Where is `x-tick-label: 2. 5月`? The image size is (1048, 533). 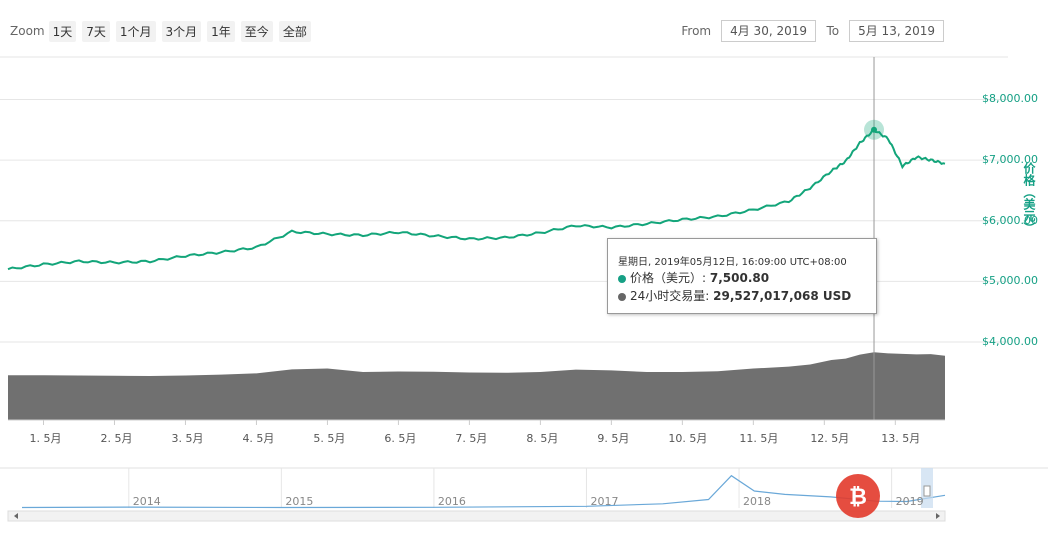
x-tick-label: 2. 5月 is located at coordinates (116, 438).